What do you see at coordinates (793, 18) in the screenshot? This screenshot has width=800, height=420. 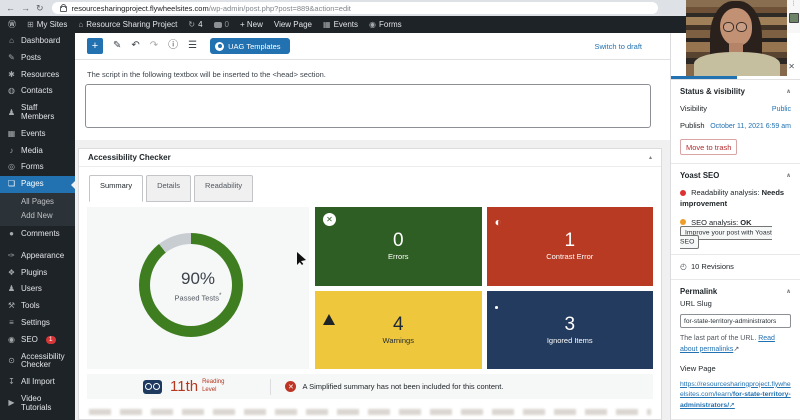 I see `extension-icon` at bounding box center [793, 18].